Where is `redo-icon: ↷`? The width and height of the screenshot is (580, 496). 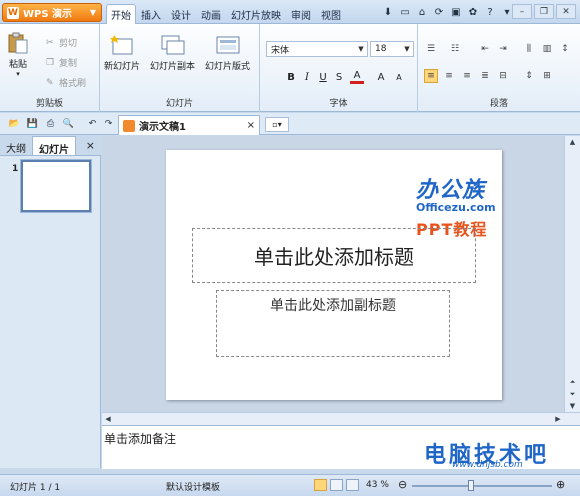
redo-icon: ↷ is located at coordinates (108, 123).